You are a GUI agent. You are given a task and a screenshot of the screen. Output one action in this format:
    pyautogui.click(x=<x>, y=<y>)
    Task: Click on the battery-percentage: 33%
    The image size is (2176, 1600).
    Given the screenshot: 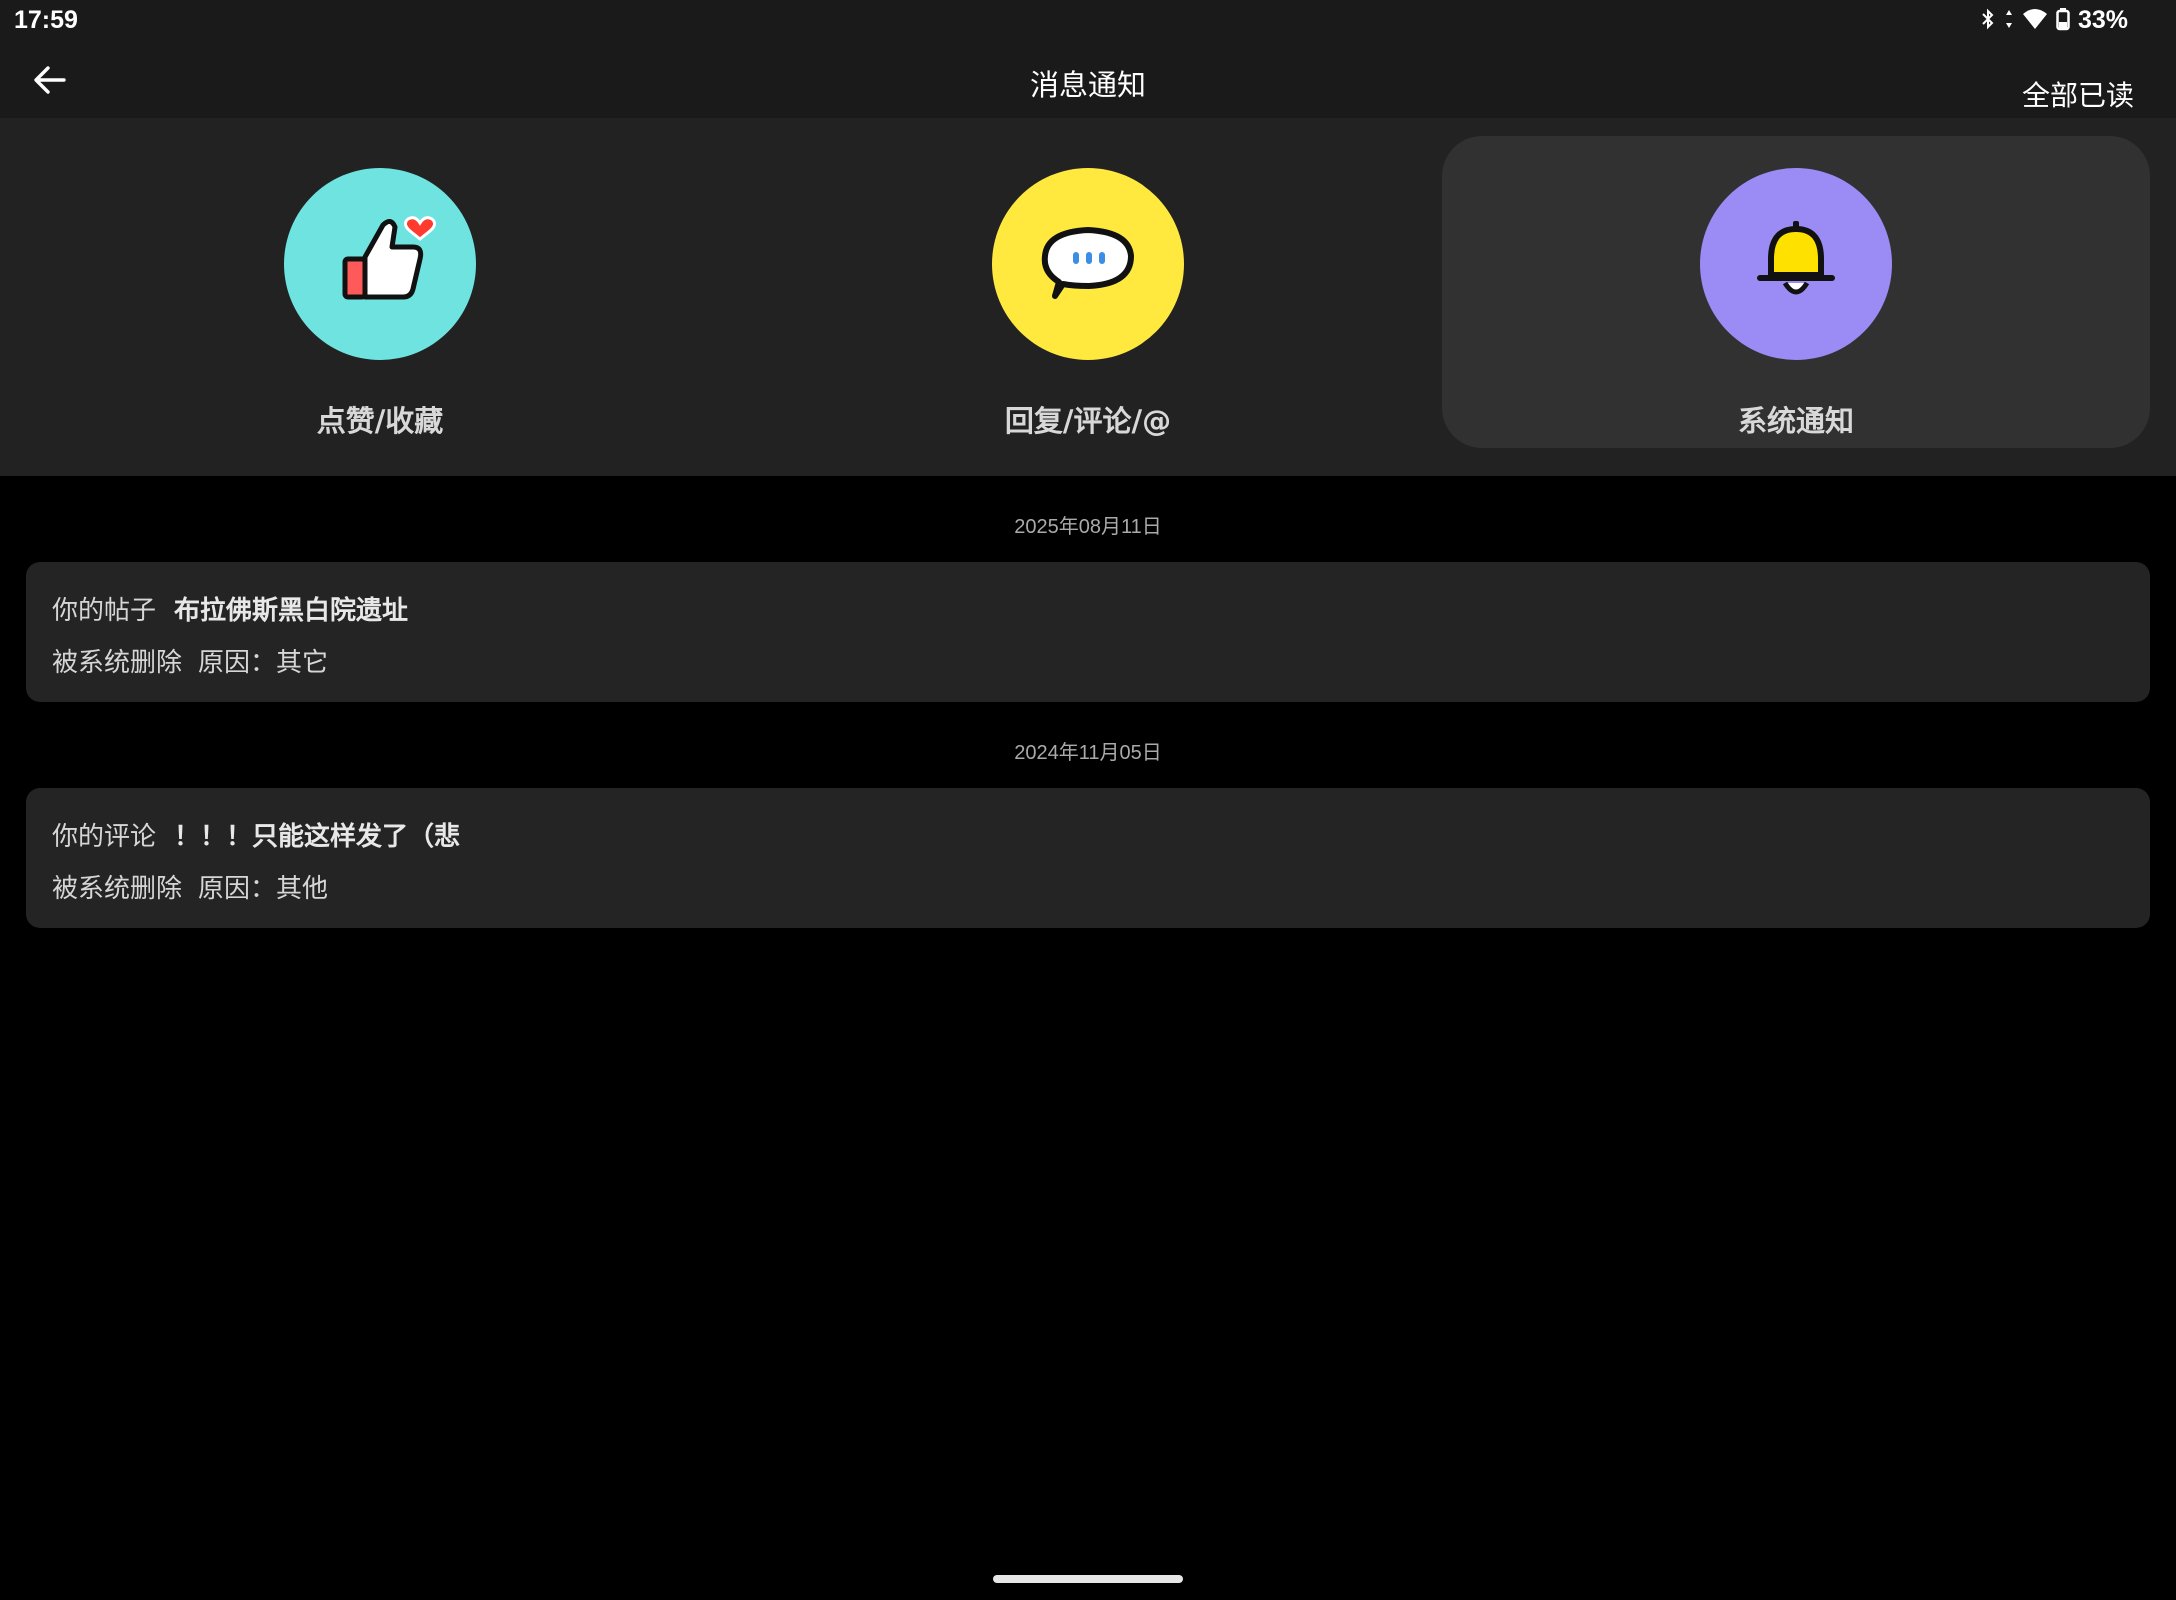 What is the action you would take?
    pyautogui.click(x=2102, y=20)
    